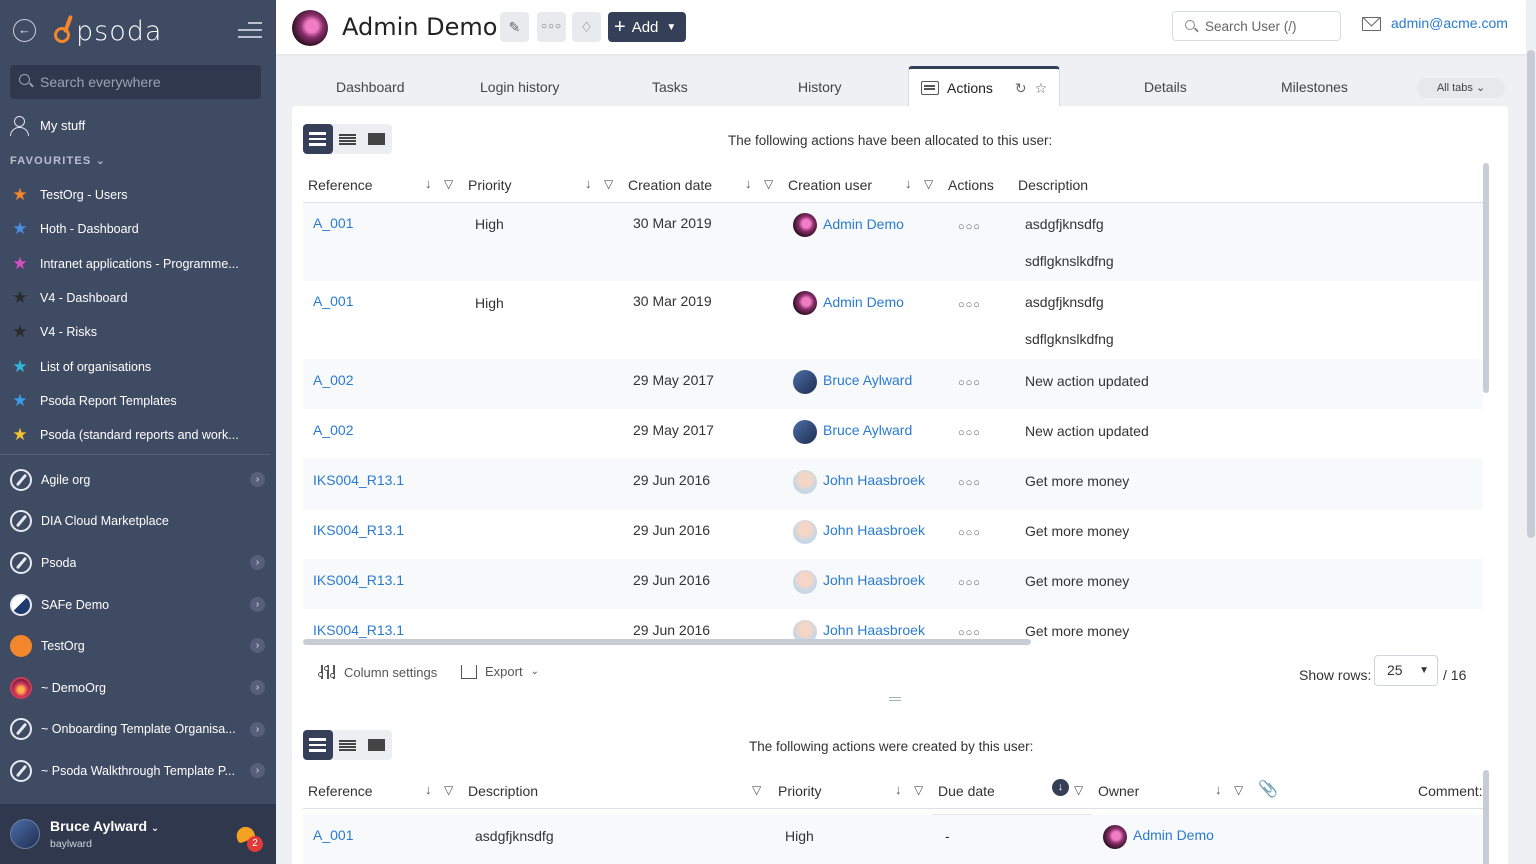  Describe the element at coordinates (24, 30) in the screenshot. I see `back-arrow-icon: ←` at that location.